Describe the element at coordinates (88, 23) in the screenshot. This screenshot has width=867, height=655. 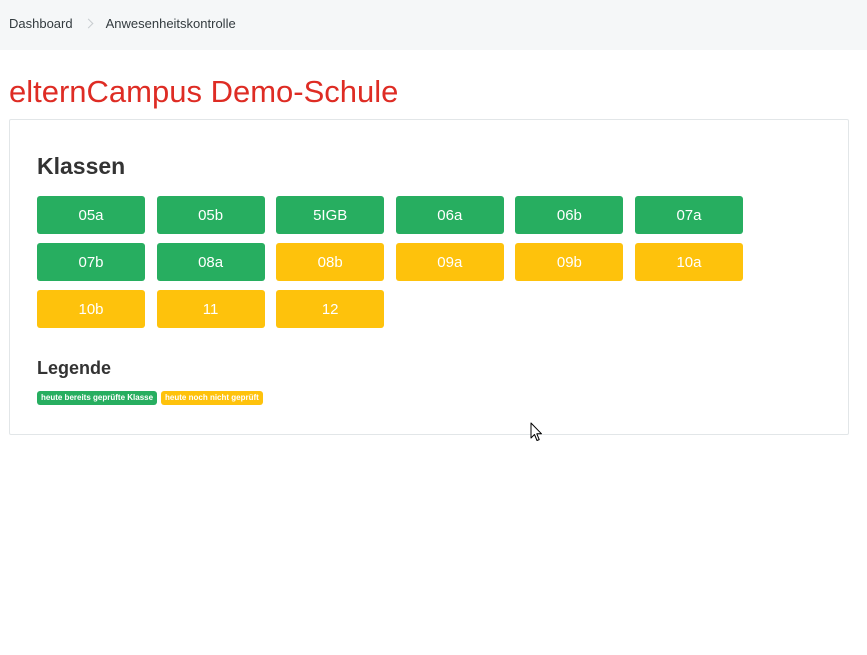
I see `chevron-right-icon` at that location.